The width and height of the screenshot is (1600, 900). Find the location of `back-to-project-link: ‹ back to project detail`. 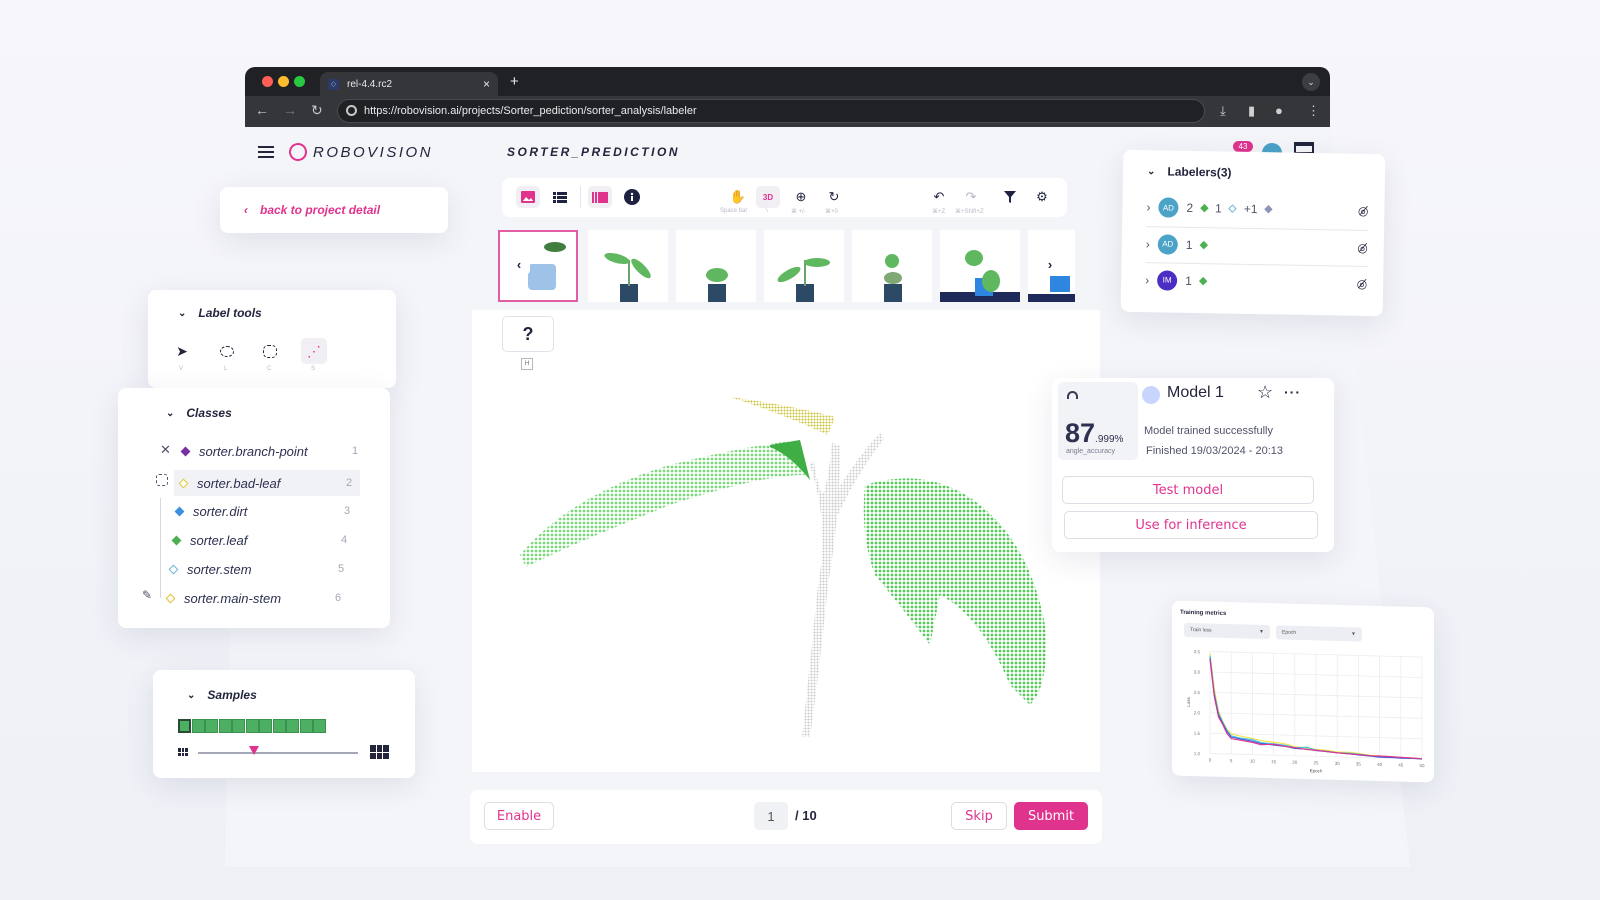

back-to-project-link: ‹ back to project detail is located at coordinates (334, 210).